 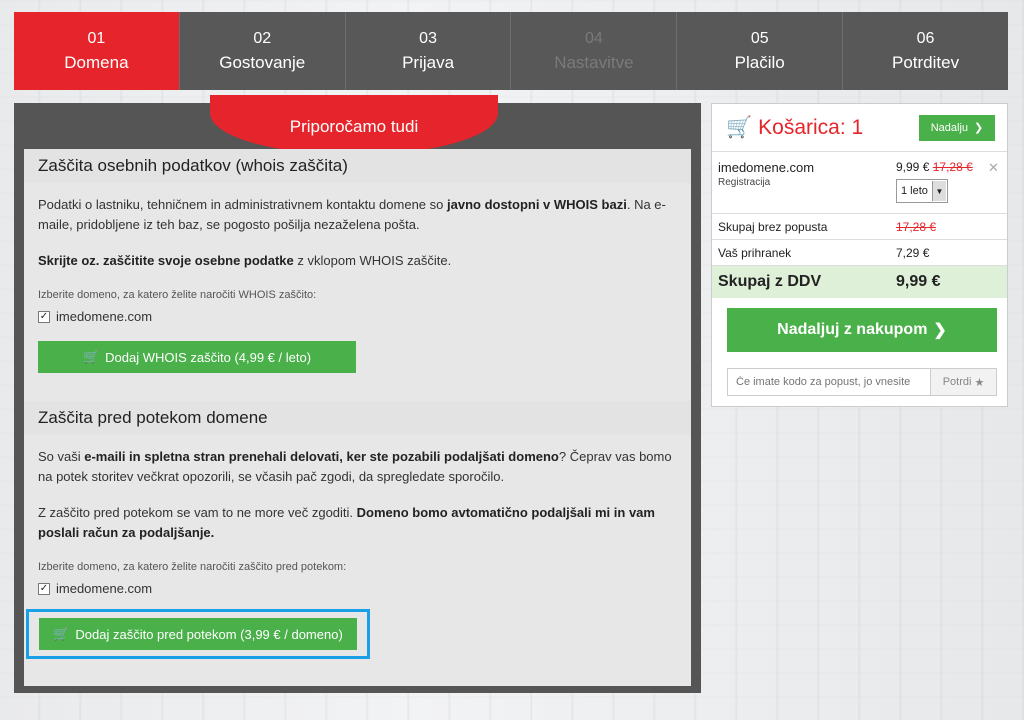 What do you see at coordinates (153, 417) in the screenshot?
I see `expiry-title: Zaščita pred potekom domene` at bounding box center [153, 417].